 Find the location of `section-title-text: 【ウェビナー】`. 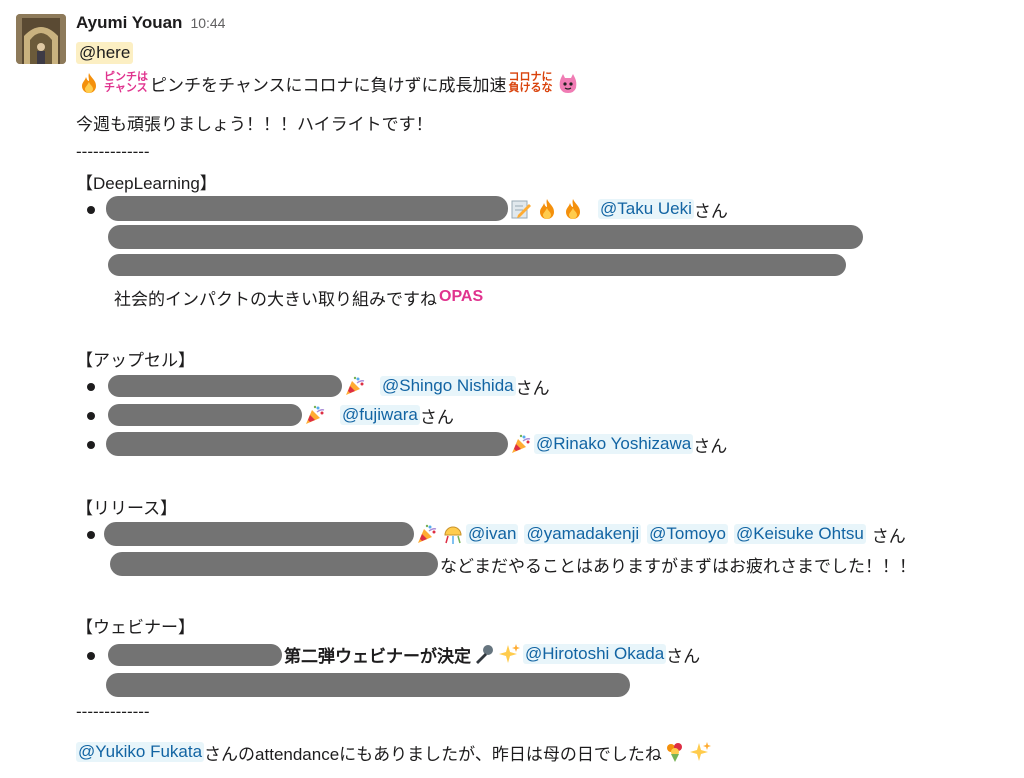

section-title-text: 【ウェビナー】 is located at coordinates (135, 627).